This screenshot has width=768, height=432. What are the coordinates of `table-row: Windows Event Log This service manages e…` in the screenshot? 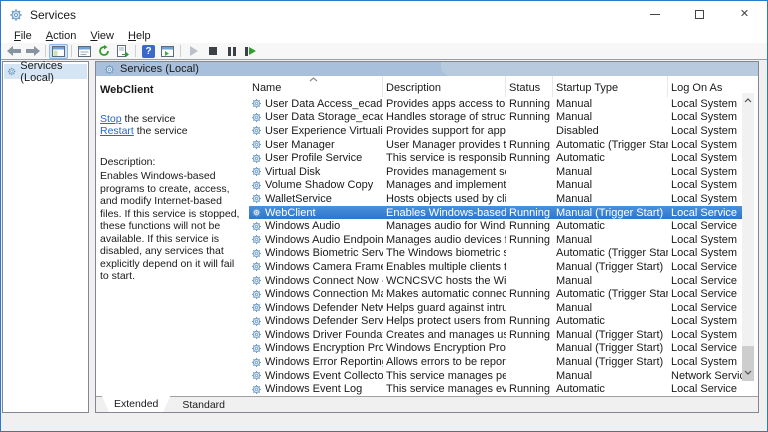 It's located at (496, 389).